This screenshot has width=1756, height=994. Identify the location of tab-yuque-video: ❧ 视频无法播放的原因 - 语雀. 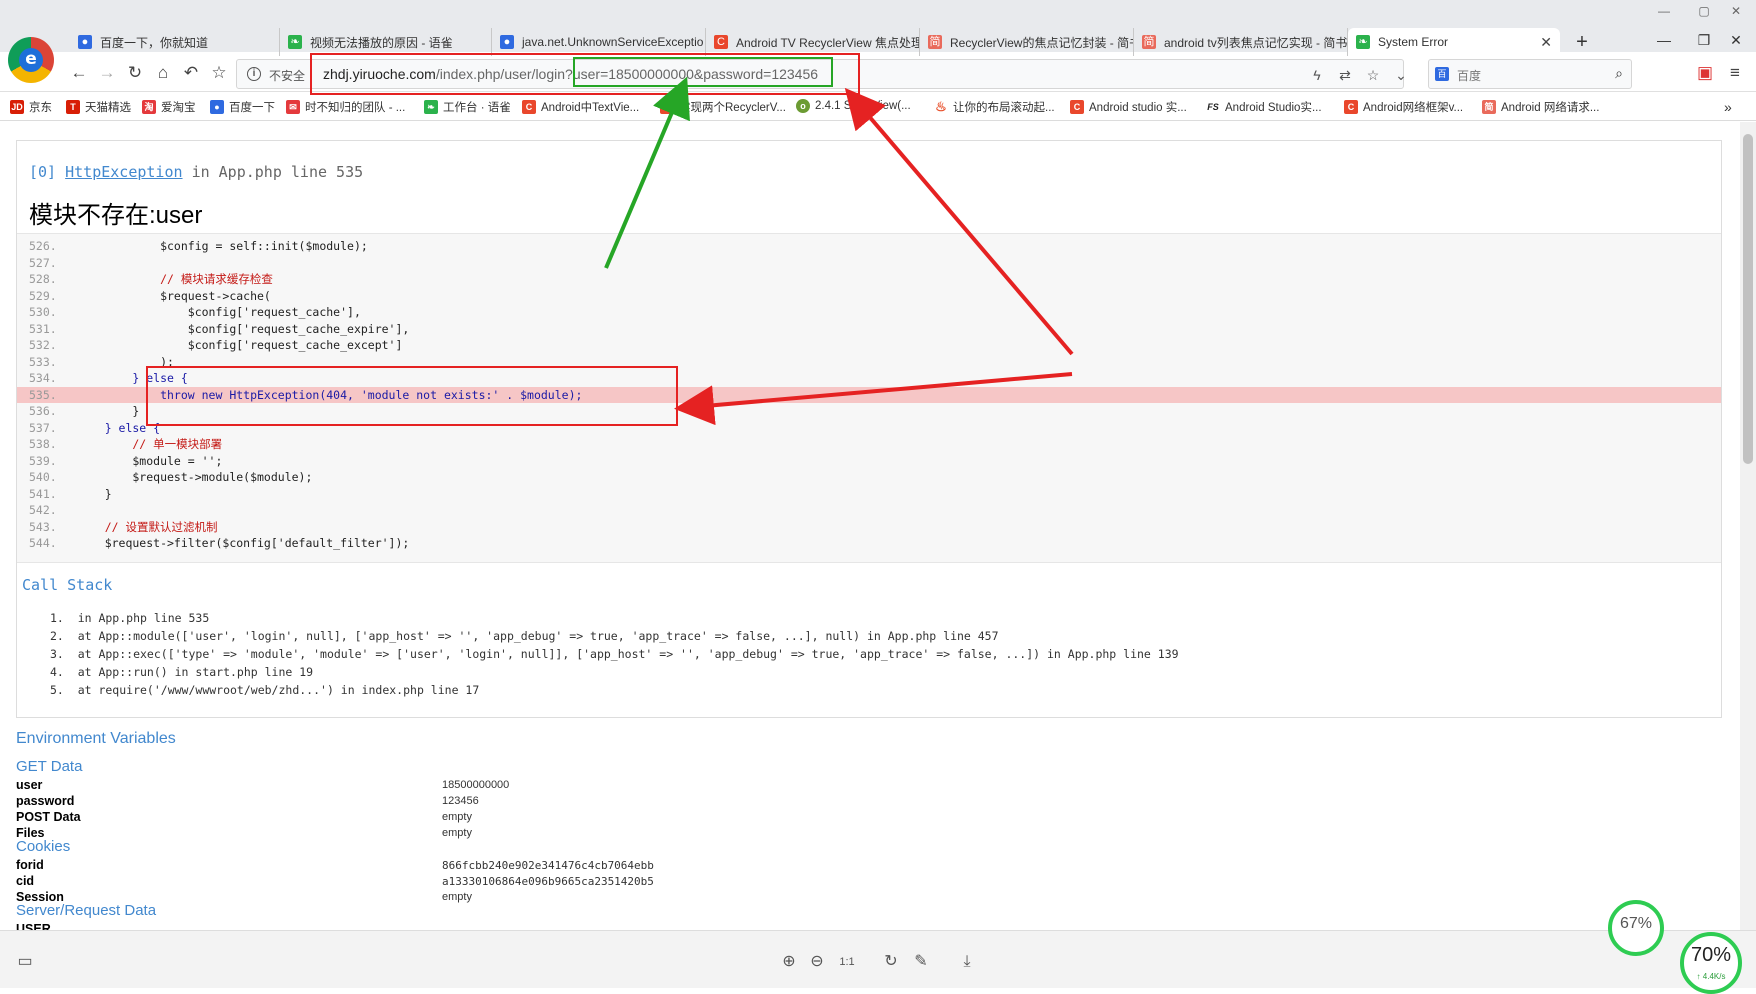
(386, 42).